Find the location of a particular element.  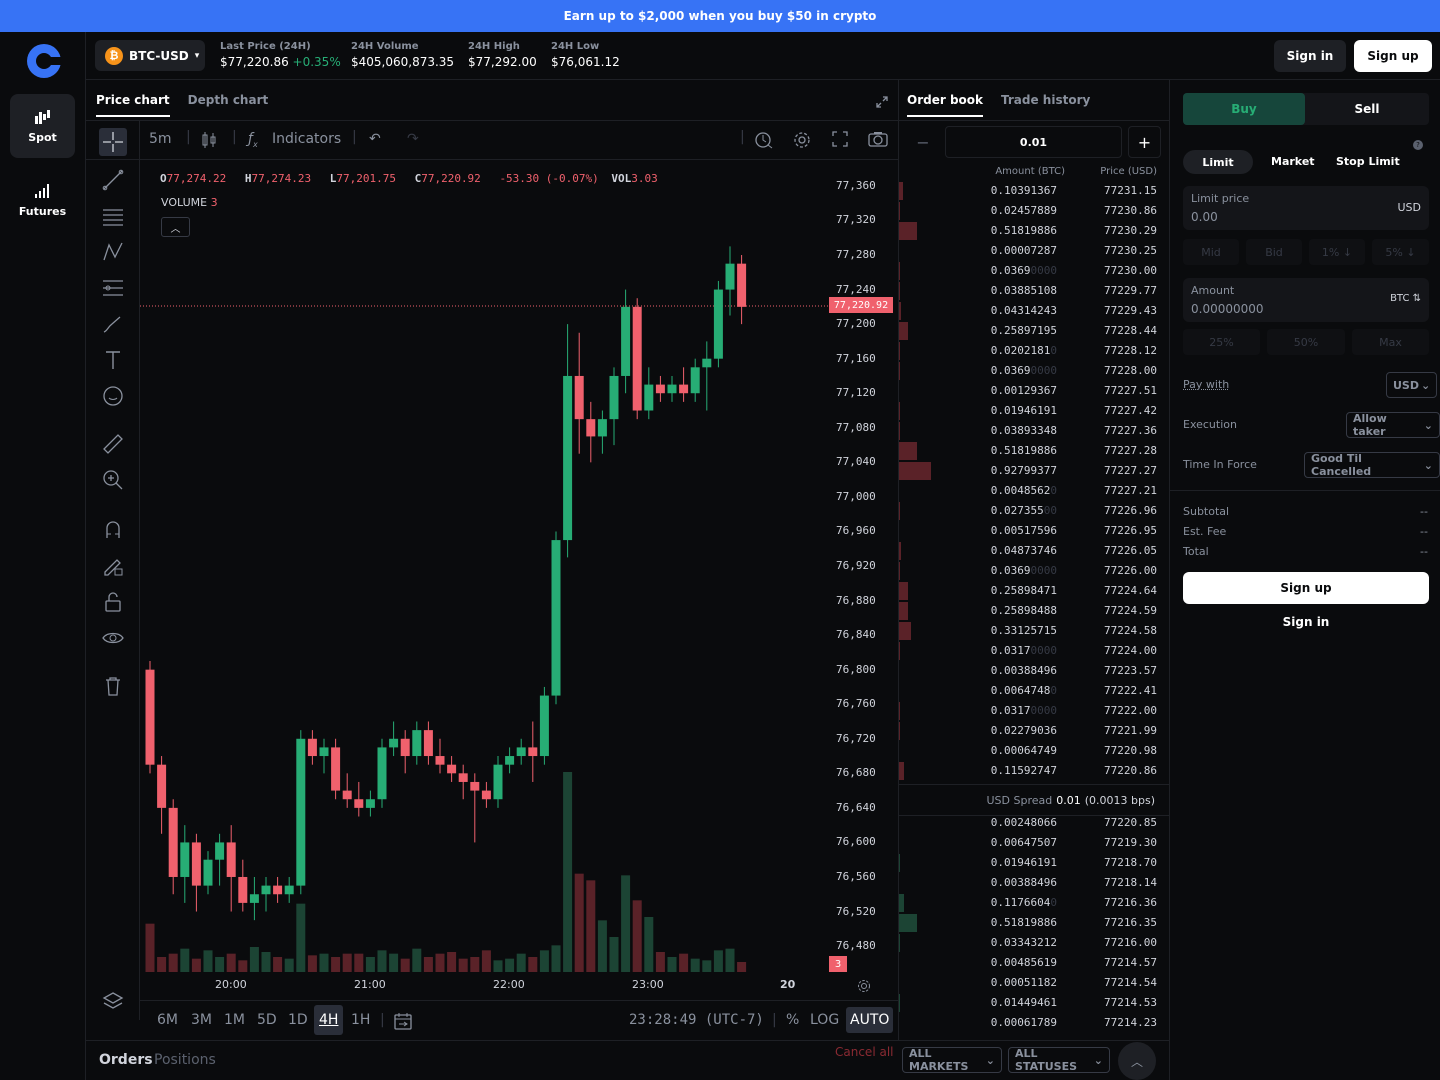

orderbook-row: 0.01449461 77214.53 is located at coordinates (1034, 1003).